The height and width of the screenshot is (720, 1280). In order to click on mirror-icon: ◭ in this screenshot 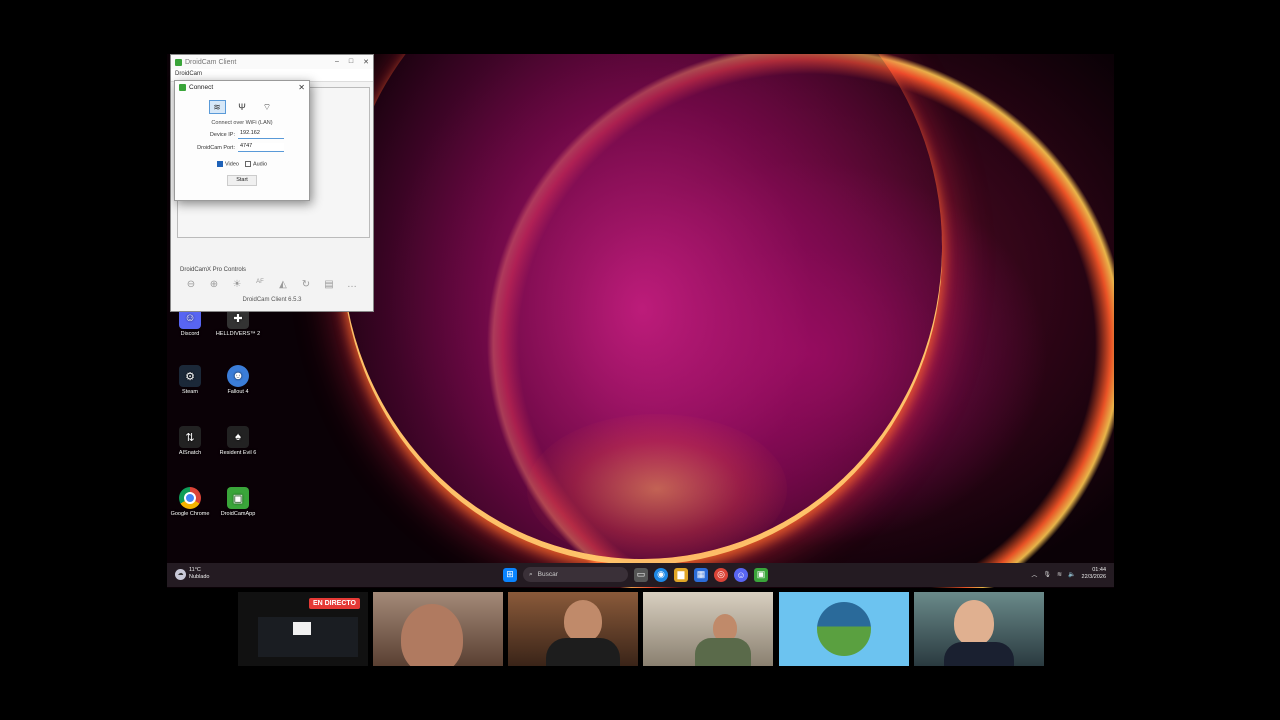, I will do `click(283, 284)`.